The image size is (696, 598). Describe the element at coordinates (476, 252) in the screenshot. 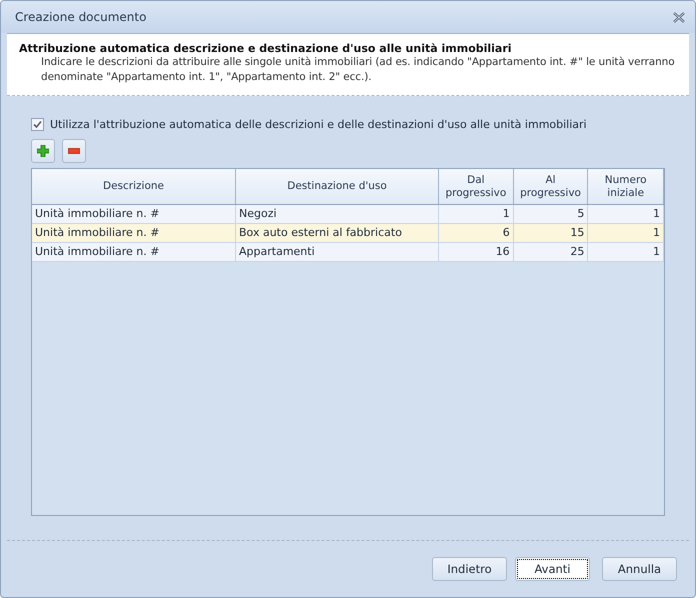

I see `table-cell: 16` at that location.